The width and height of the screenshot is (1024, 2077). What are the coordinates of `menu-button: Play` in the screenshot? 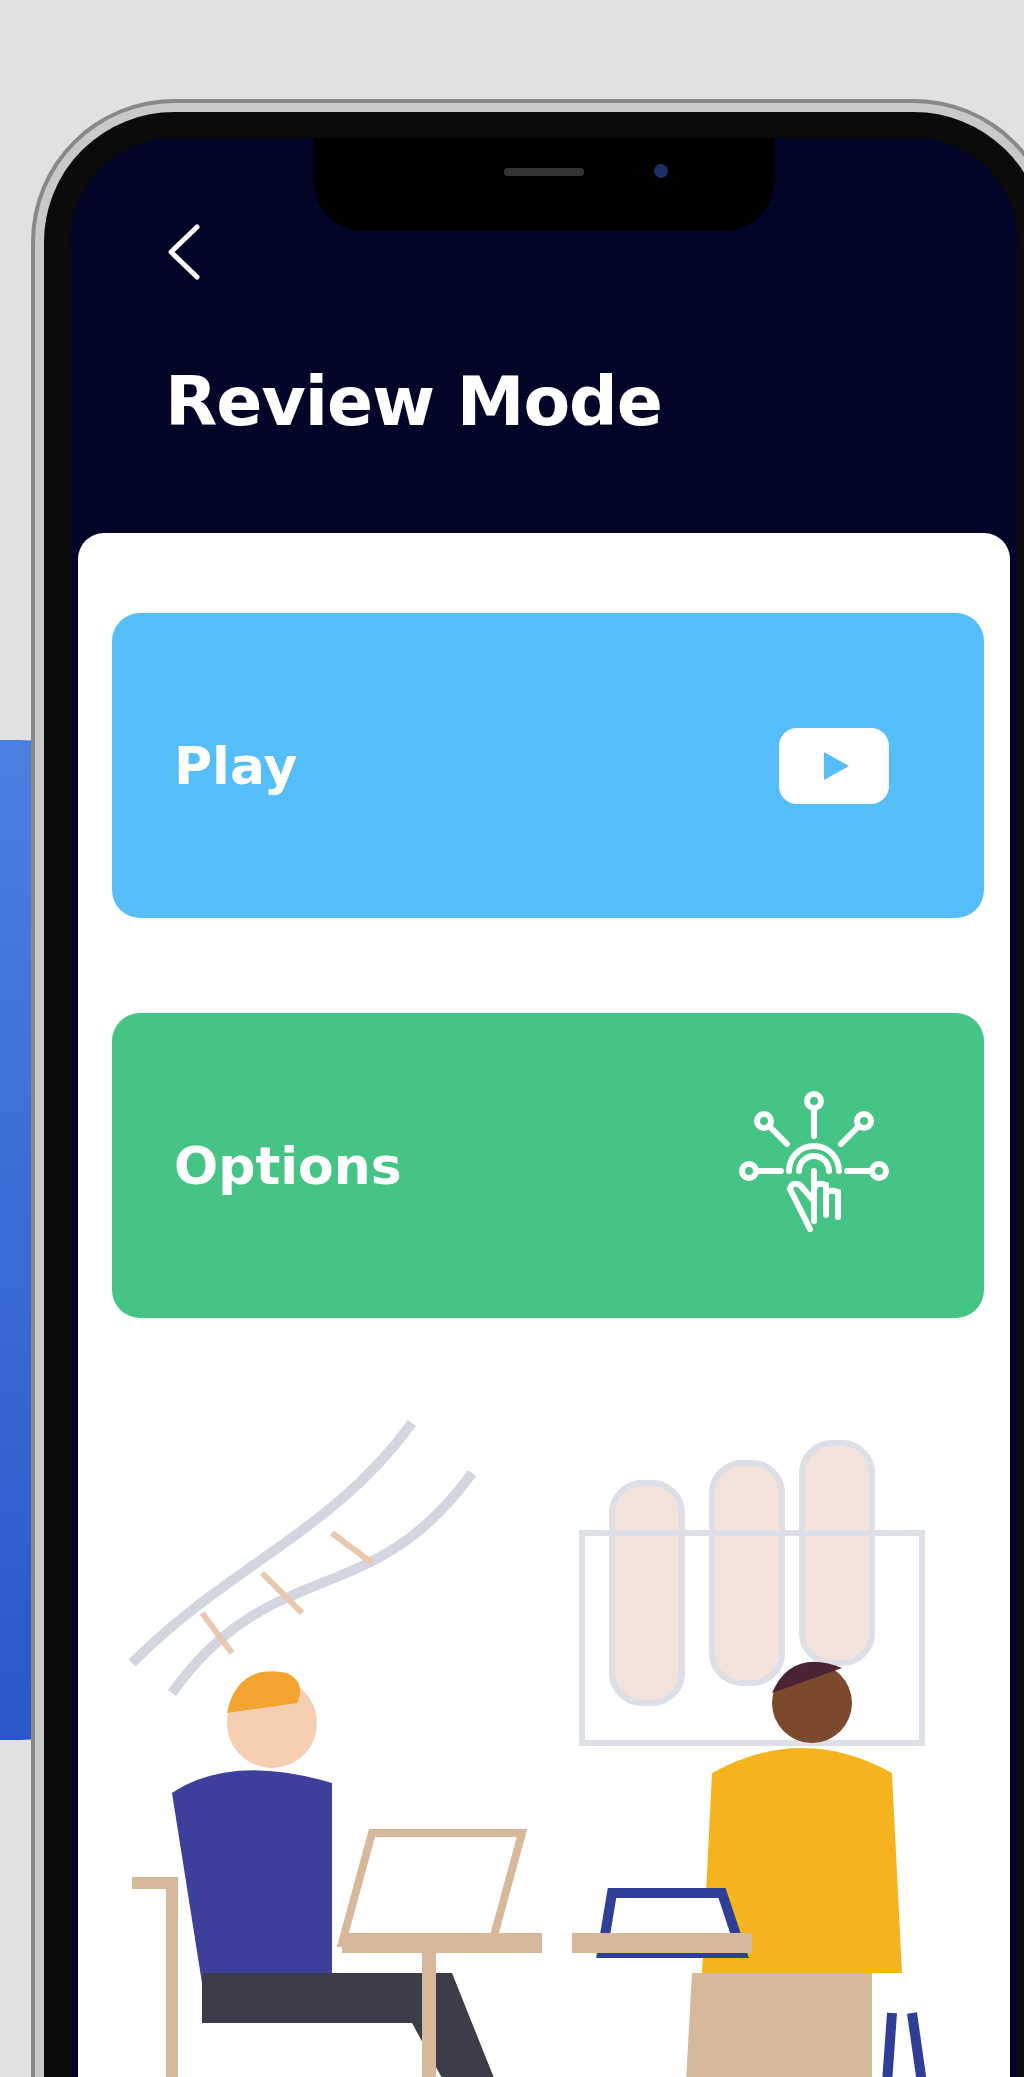 It's located at (548, 765).